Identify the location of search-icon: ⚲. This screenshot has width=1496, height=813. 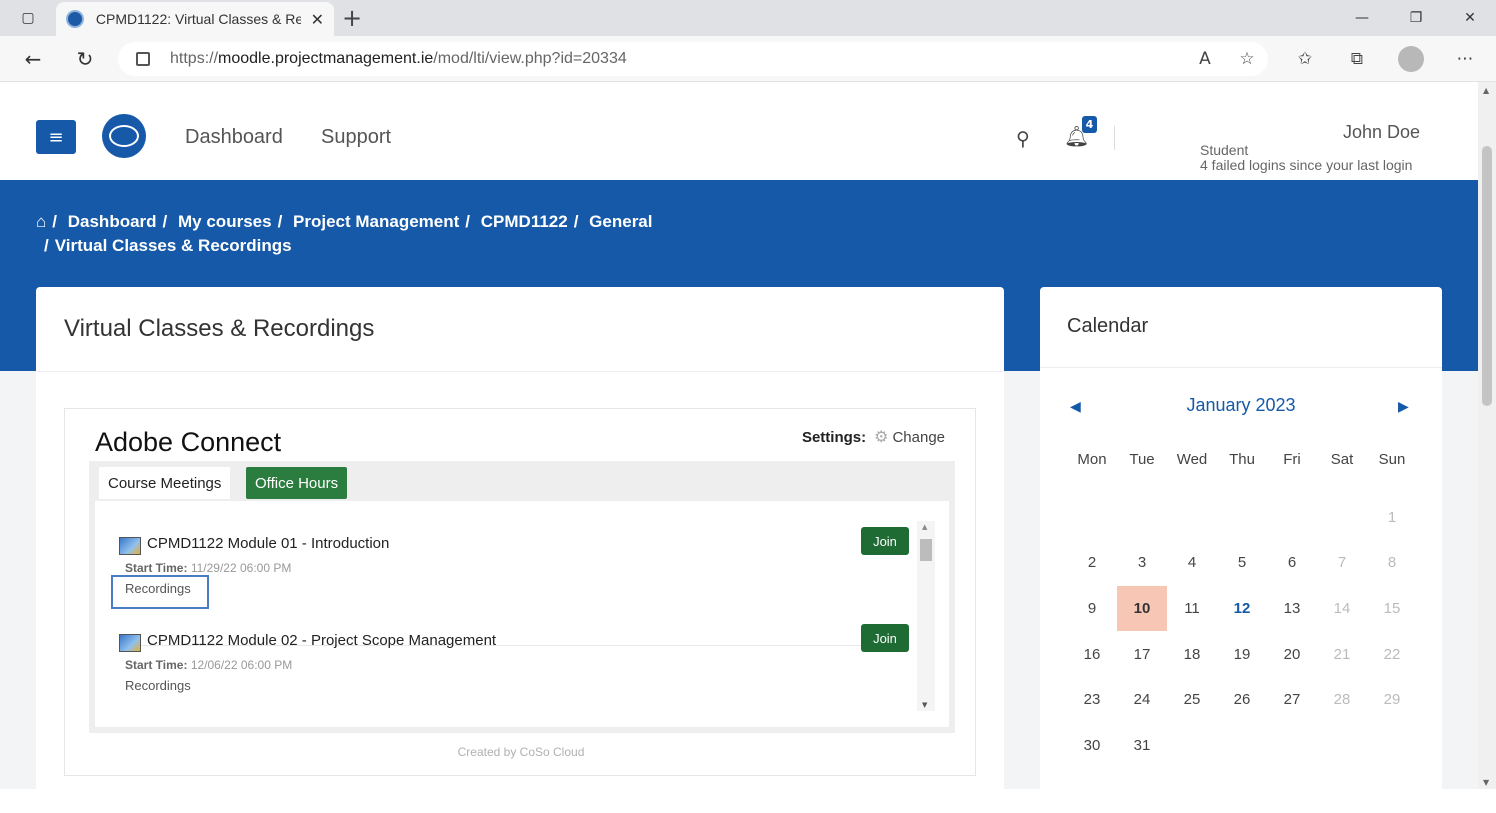
(1023, 139).